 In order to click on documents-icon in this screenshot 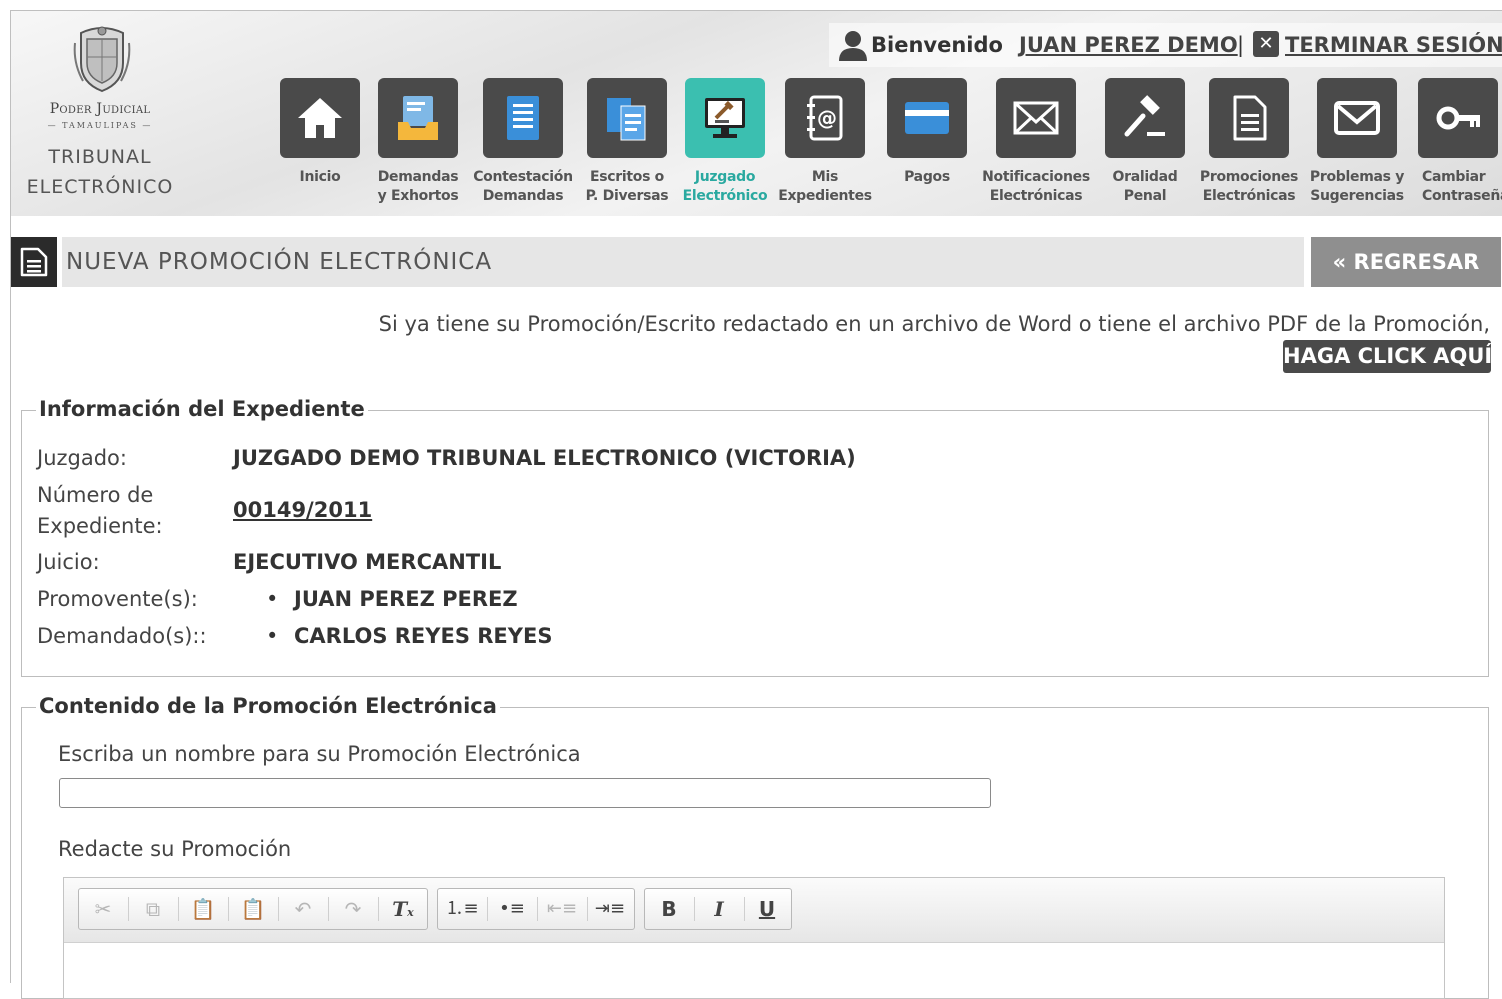, I will do `click(626, 119)`.